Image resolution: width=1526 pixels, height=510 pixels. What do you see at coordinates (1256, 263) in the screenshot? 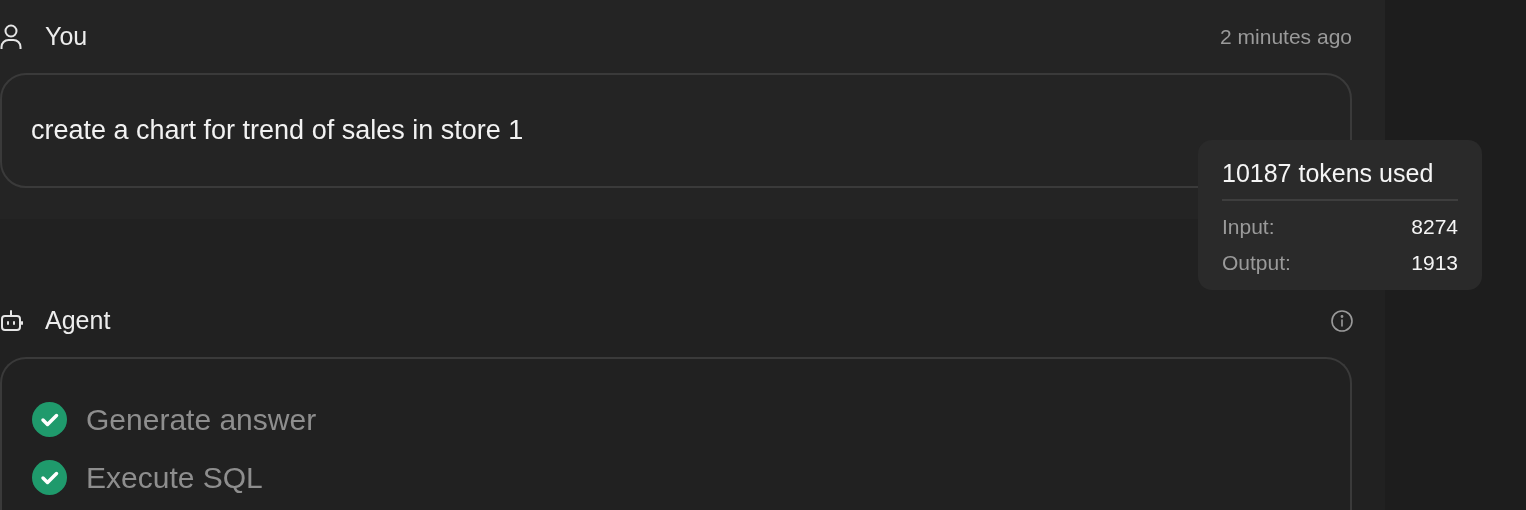
I see `token-label: Output:` at bounding box center [1256, 263].